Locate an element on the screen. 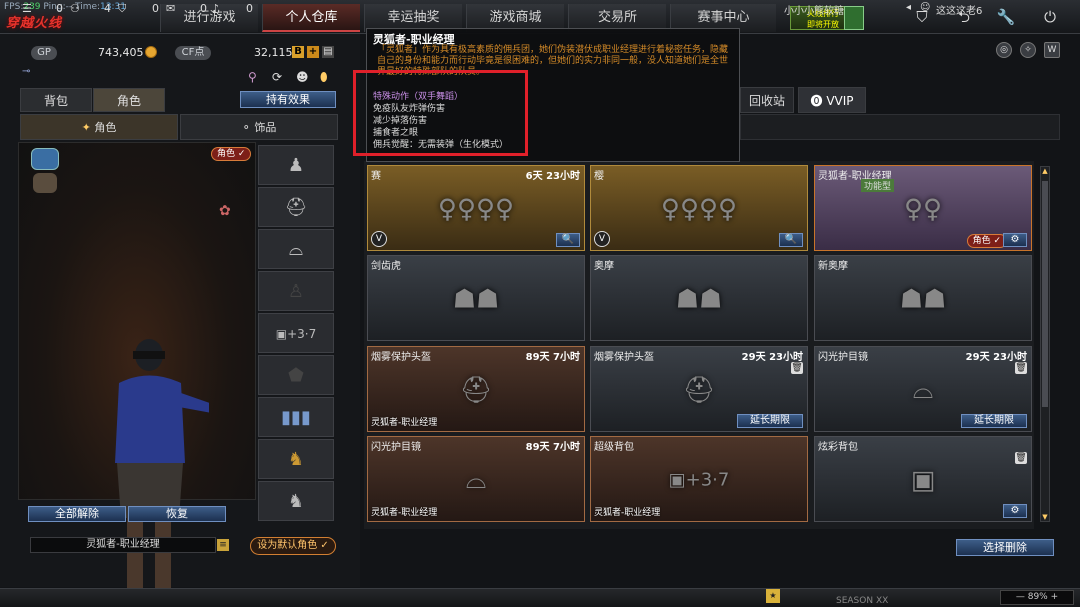 This screenshot has width=1080, height=607. group-portrait-icon: ♀♀♀♀ is located at coordinates (699, 209).